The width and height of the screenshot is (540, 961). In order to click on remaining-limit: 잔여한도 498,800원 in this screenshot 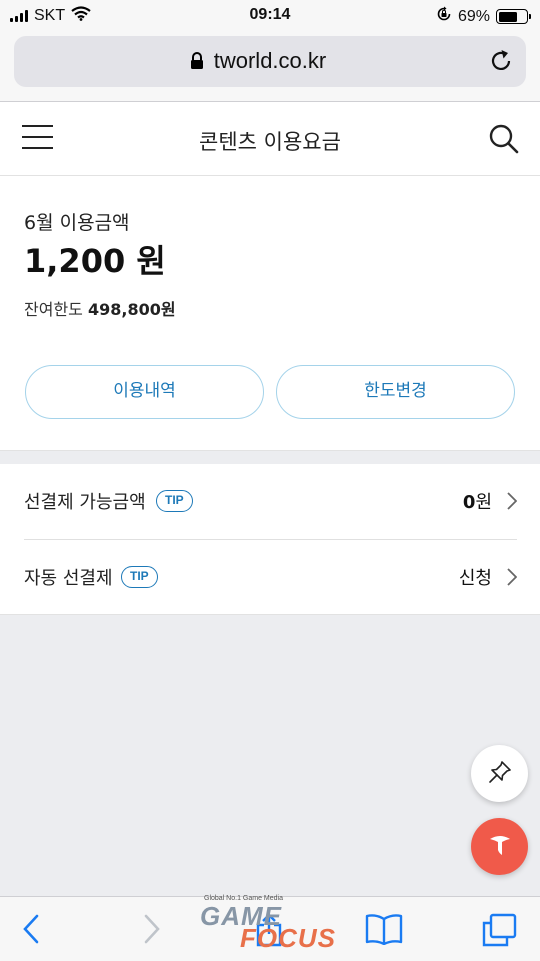, I will do `click(100, 308)`.